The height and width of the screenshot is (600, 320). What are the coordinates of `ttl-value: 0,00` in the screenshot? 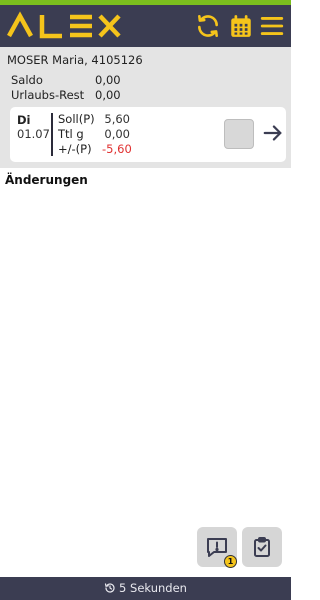 It's located at (117, 134).